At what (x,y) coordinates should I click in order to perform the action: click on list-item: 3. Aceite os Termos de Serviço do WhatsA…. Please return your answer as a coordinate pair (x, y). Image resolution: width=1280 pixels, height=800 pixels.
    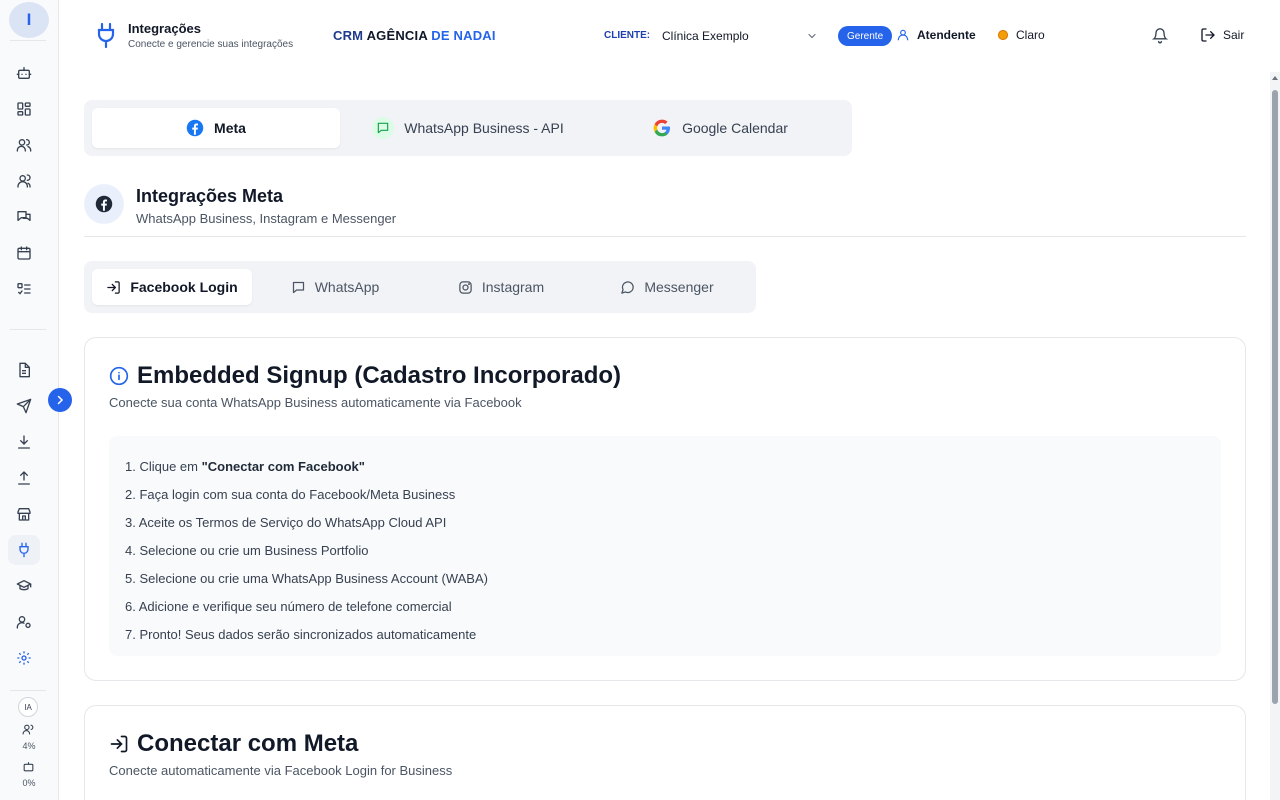
    Looking at the image, I should click on (286, 522).